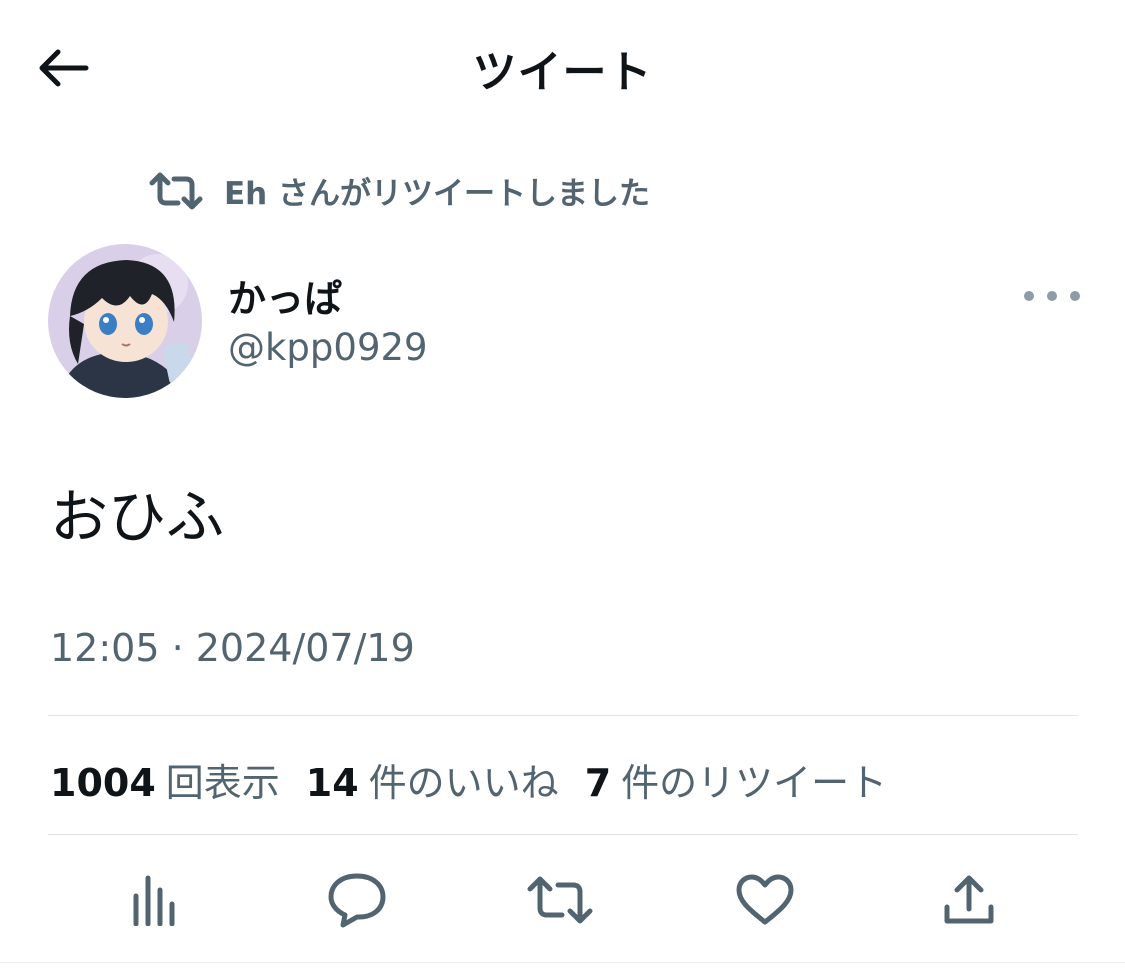  I want to click on analytics-button, so click(154, 900).